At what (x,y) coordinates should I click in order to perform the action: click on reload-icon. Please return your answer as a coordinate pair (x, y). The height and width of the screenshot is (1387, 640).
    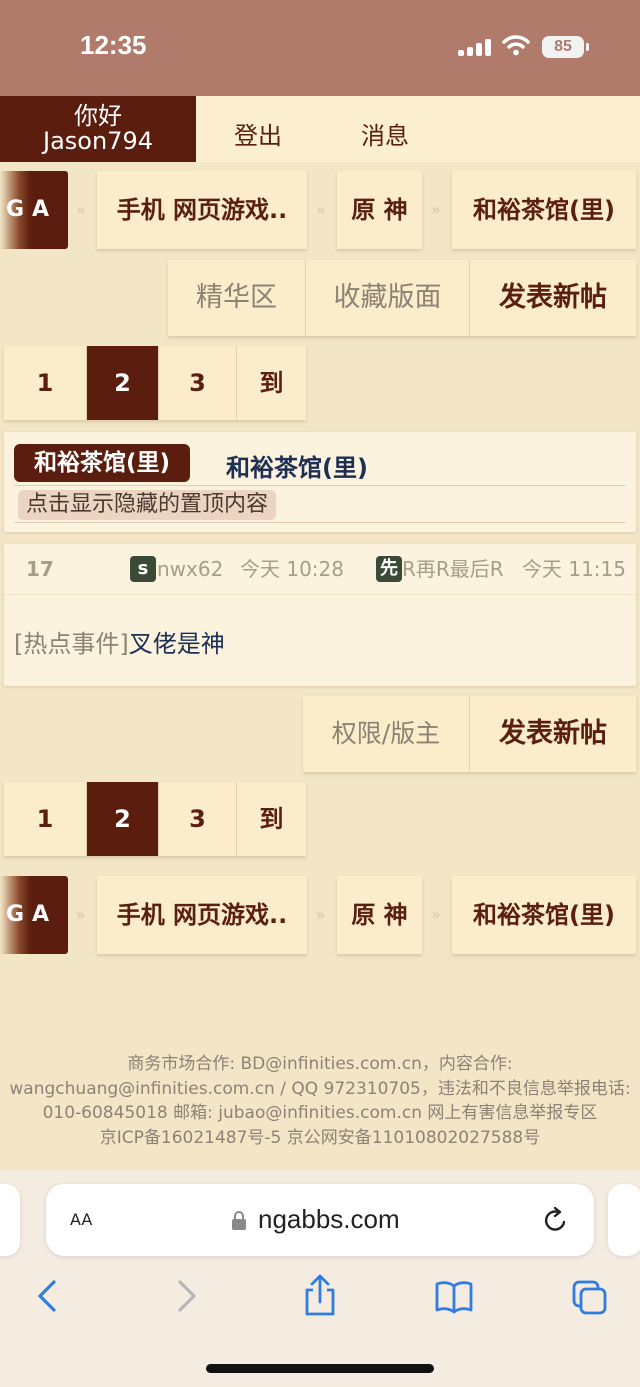
    Looking at the image, I should click on (556, 1220).